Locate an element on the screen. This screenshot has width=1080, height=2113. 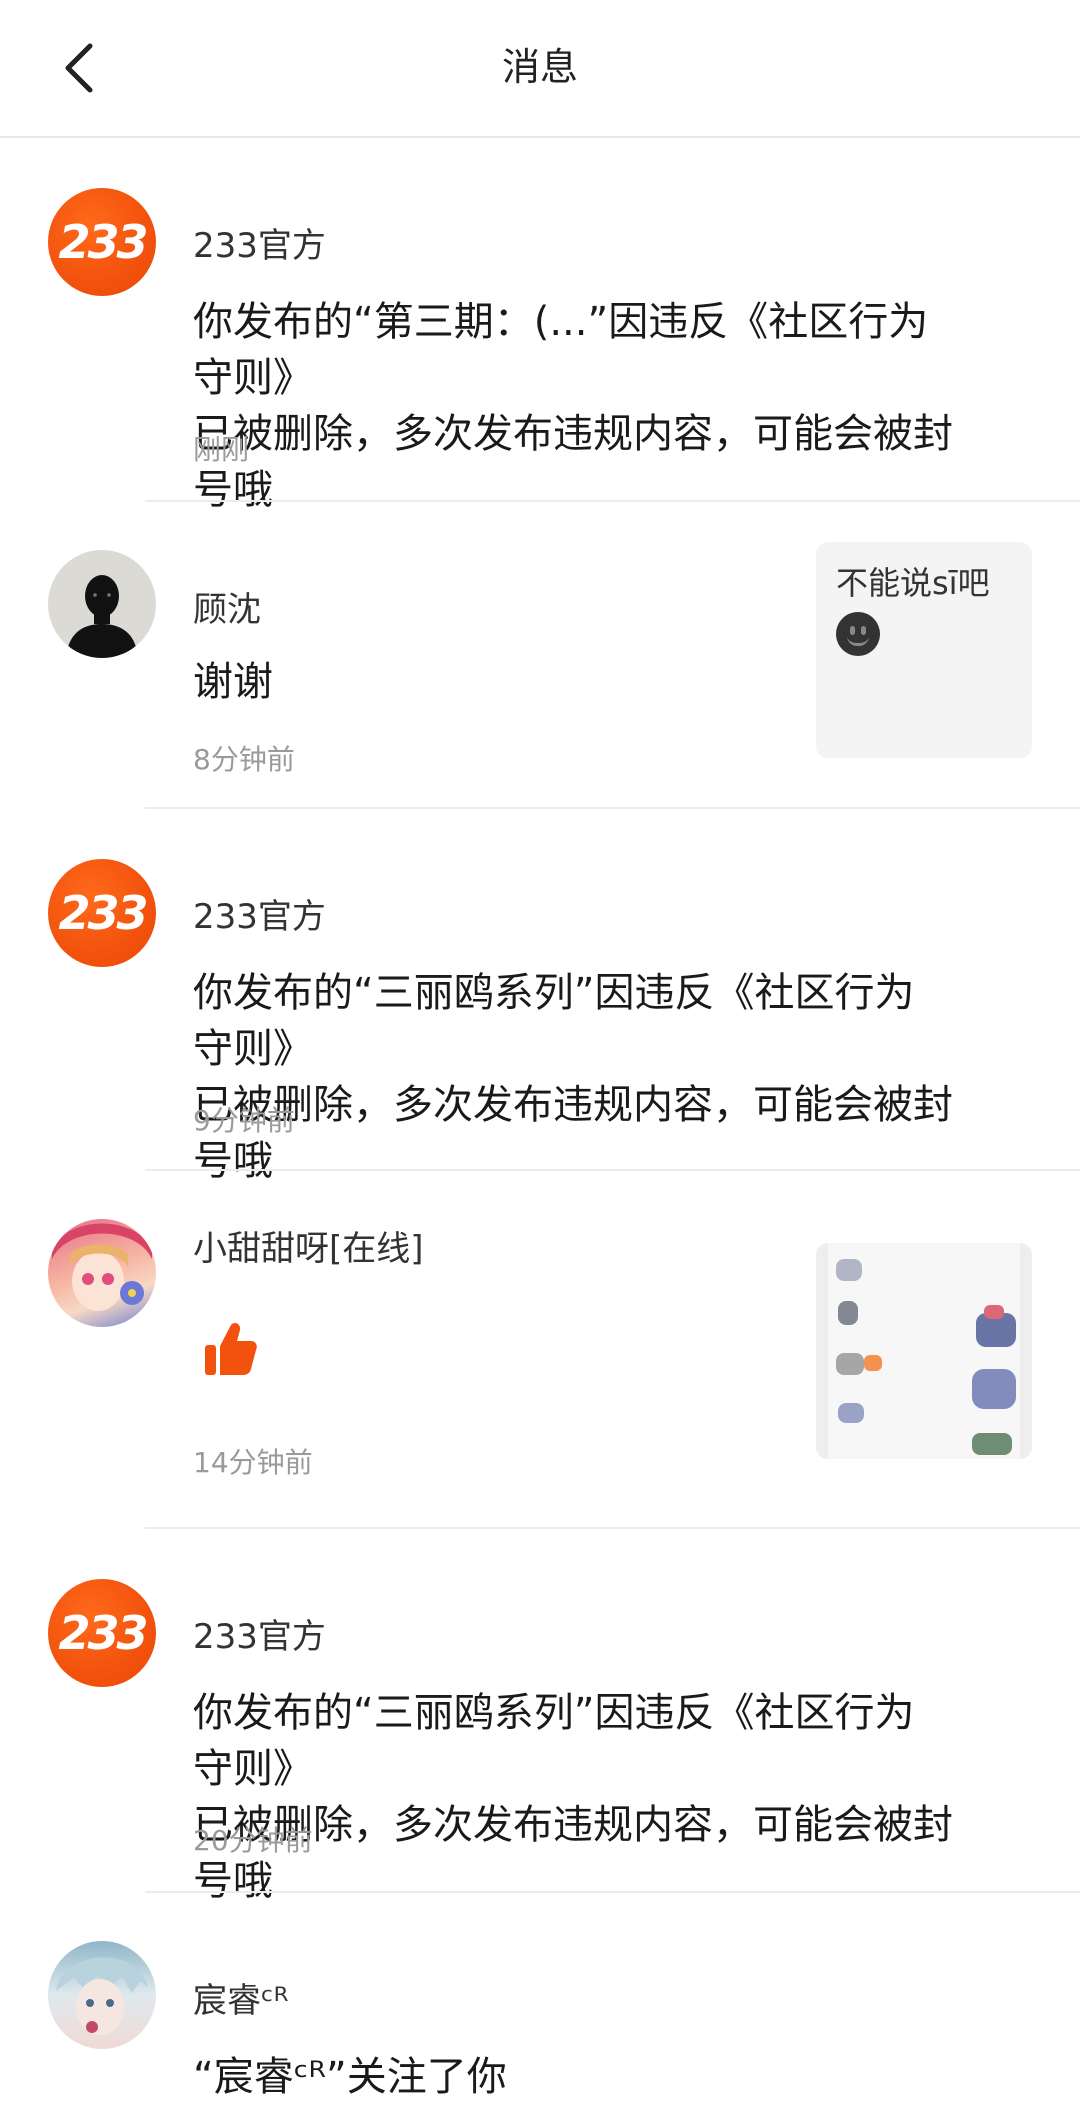
post-thumbnail is located at coordinates (924, 1351).